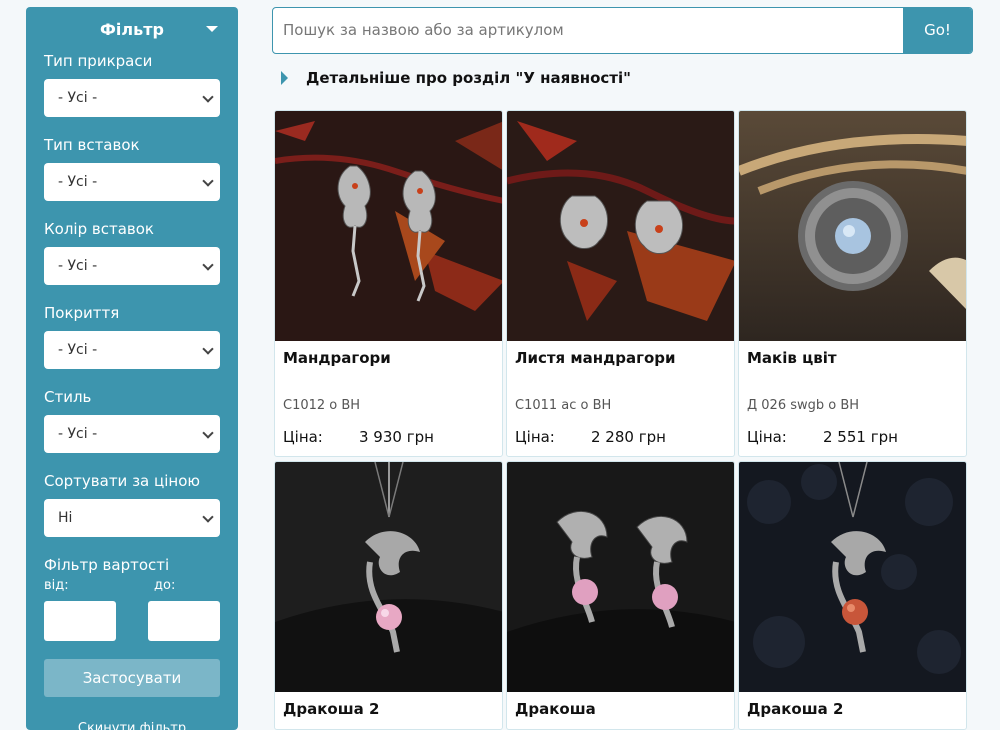 The height and width of the screenshot is (730, 1000). What do you see at coordinates (563, 405) in the screenshot?
I see `product-sku: С1011 ас о ВН` at bounding box center [563, 405].